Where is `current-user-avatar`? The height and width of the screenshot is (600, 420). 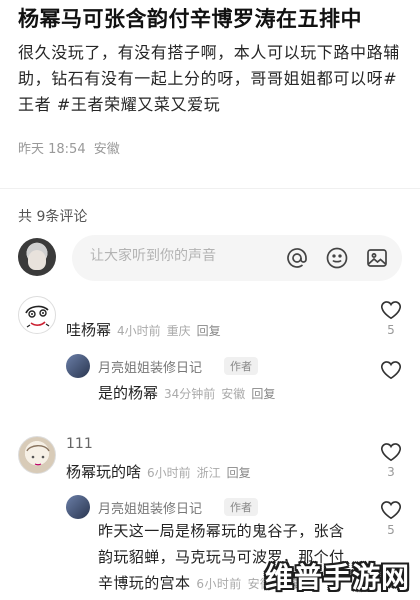 current-user-avatar is located at coordinates (37, 257).